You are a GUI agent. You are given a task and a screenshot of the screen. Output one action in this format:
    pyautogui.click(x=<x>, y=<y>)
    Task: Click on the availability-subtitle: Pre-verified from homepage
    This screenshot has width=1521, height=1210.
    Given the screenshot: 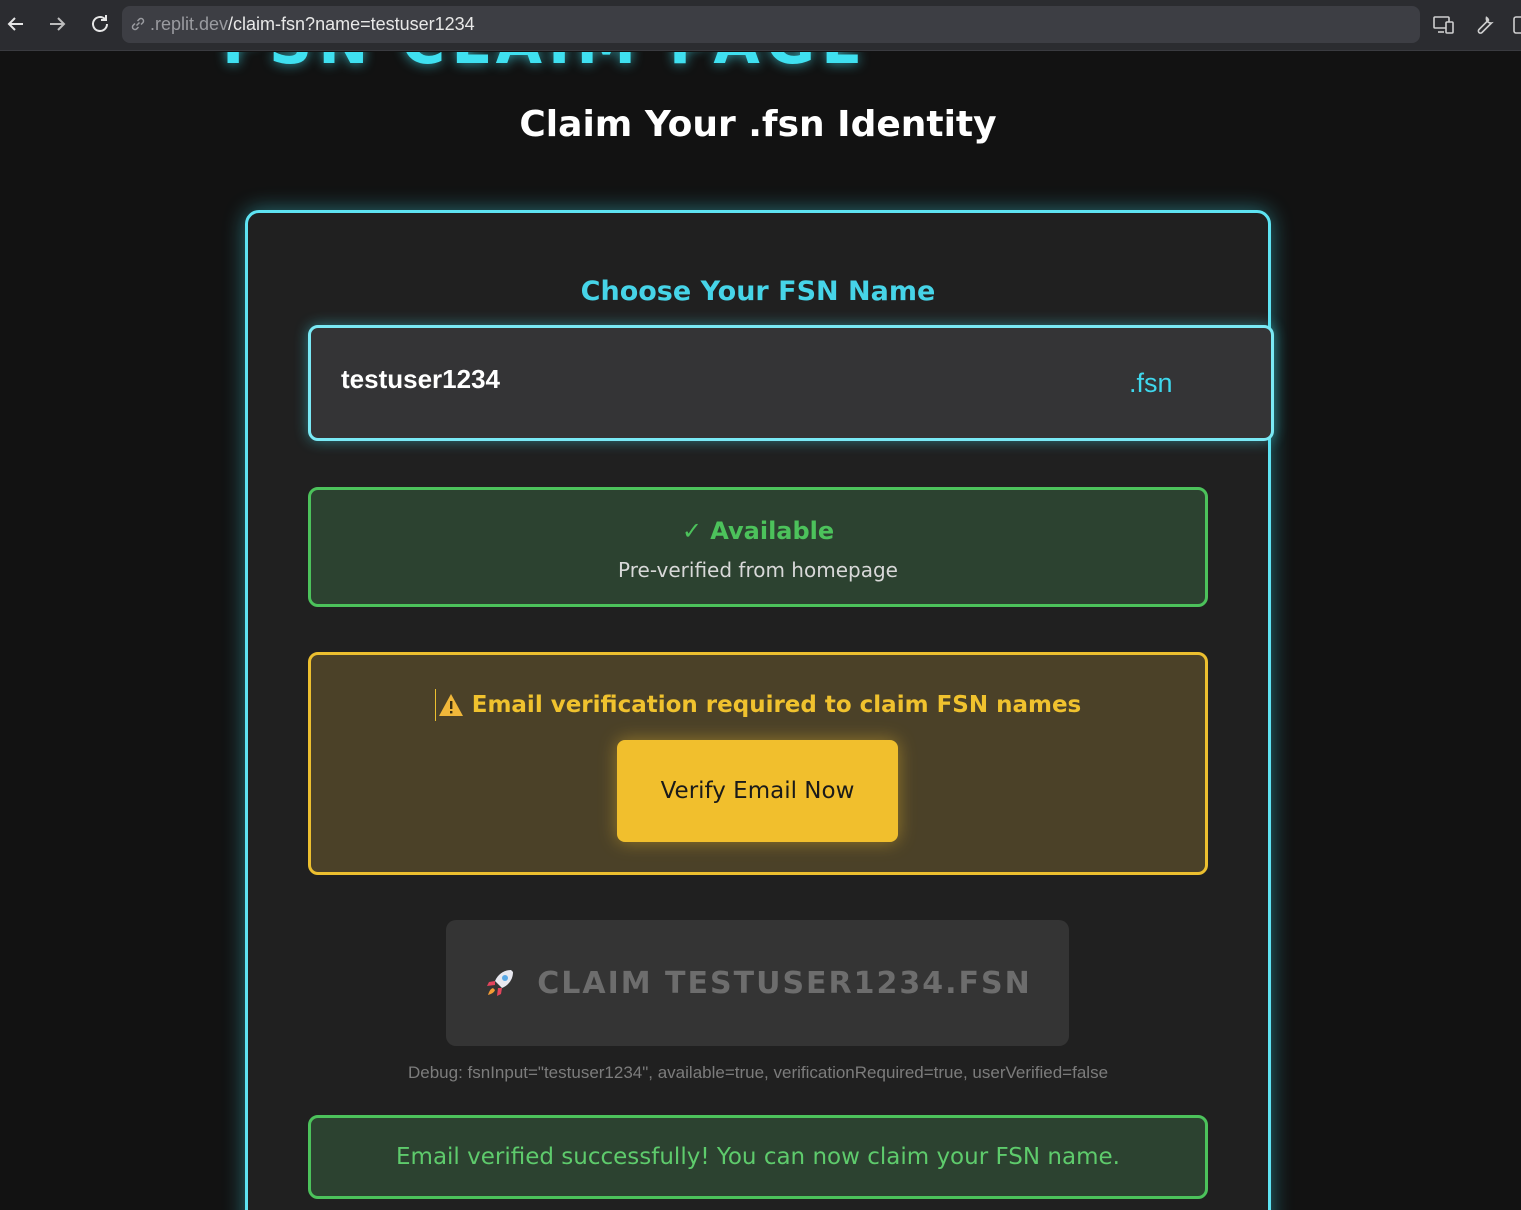 What is the action you would take?
    pyautogui.click(x=758, y=570)
    